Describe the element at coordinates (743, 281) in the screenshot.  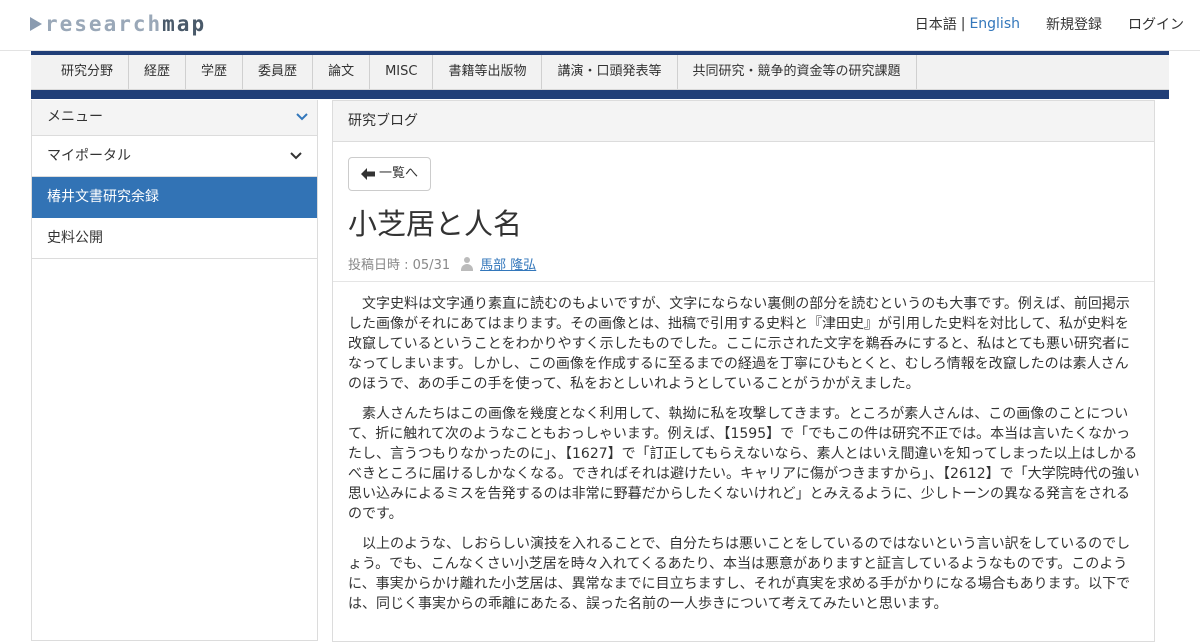
I see `divider` at that location.